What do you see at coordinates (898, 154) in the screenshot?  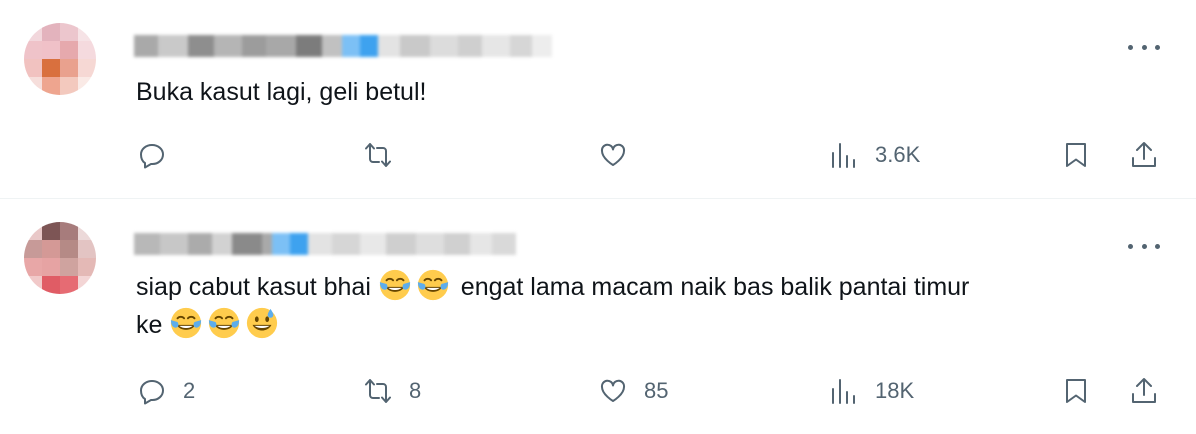 I see `views-count: 3.6K` at bounding box center [898, 154].